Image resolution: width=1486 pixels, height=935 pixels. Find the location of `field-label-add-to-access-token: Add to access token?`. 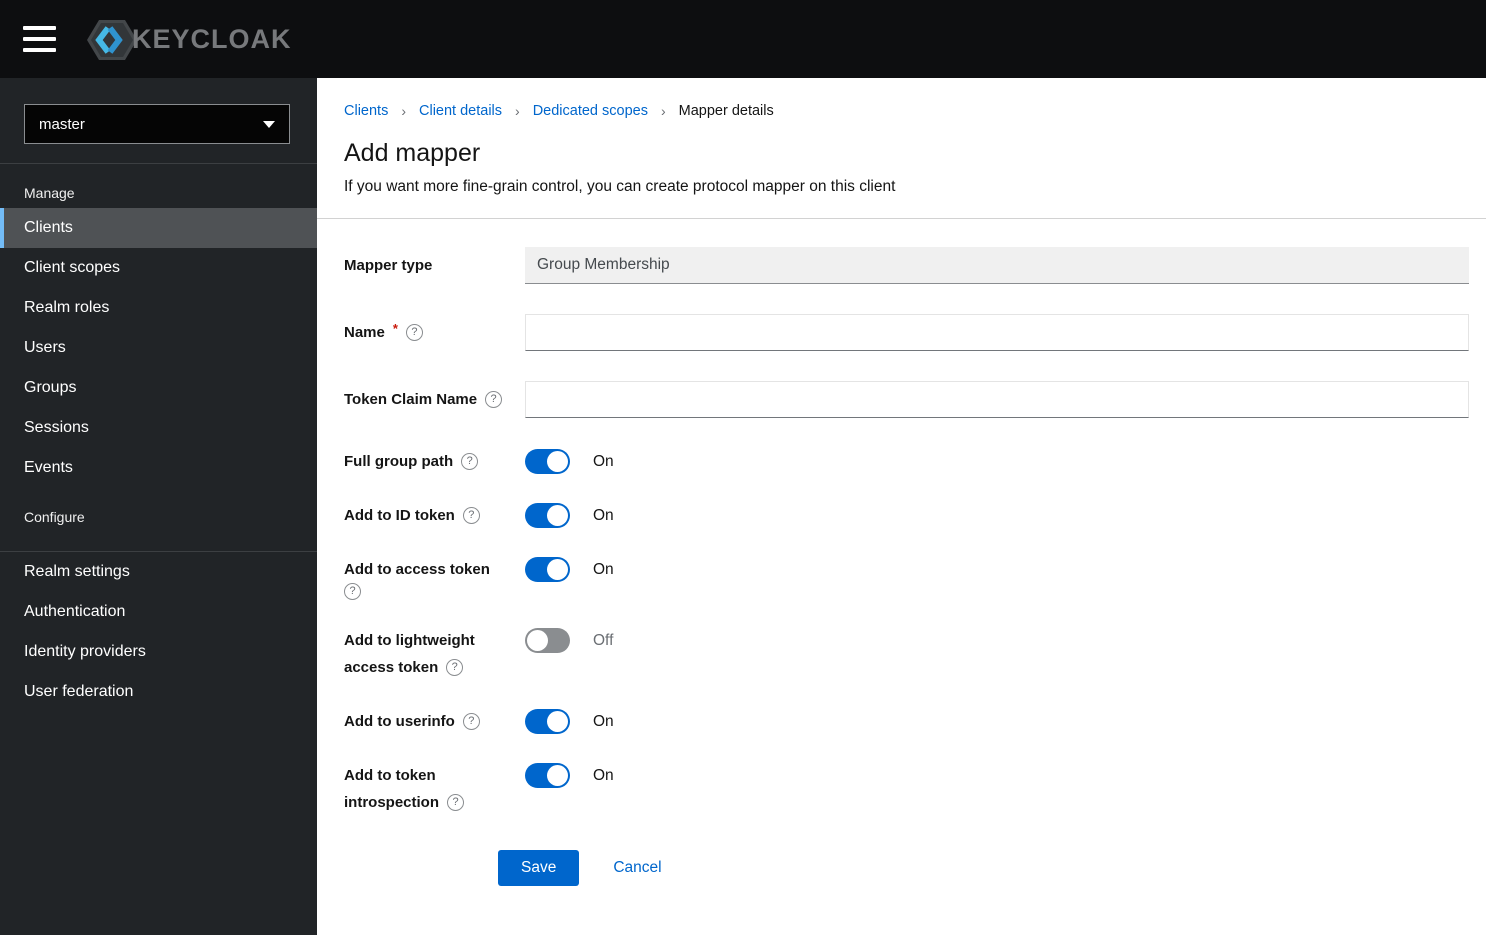

field-label-add-to-access-token: Add to access token? is located at coordinates (434, 578).